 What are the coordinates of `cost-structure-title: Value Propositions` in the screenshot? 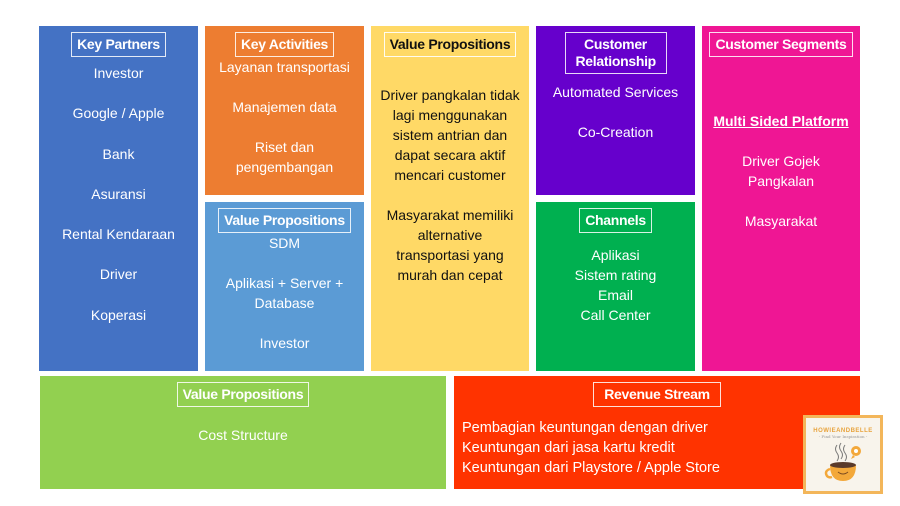 It's located at (243, 394).